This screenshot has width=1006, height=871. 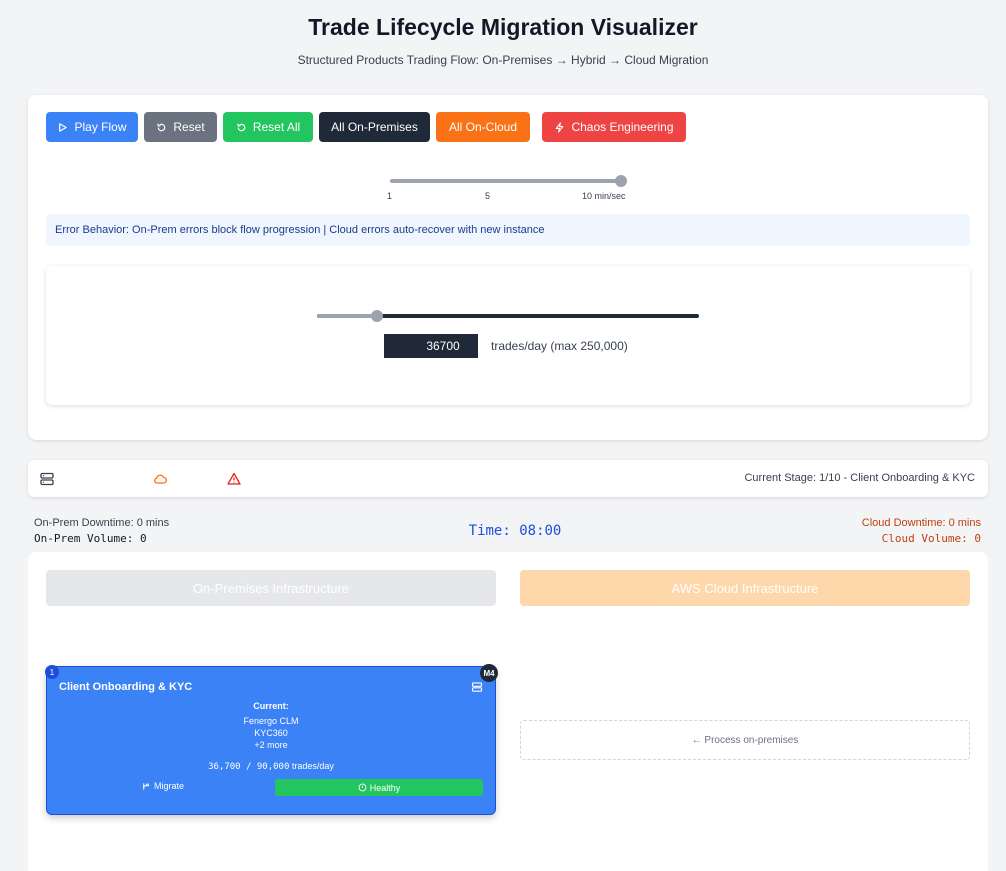 I want to click on simulation-time: Time: 08:00, so click(x=515, y=531).